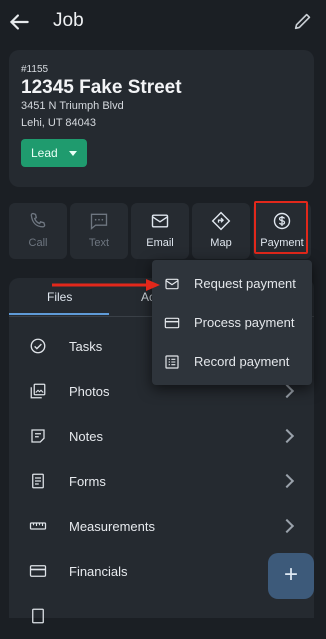  What do you see at coordinates (172, 362) in the screenshot?
I see `record-icon` at bounding box center [172, 362].